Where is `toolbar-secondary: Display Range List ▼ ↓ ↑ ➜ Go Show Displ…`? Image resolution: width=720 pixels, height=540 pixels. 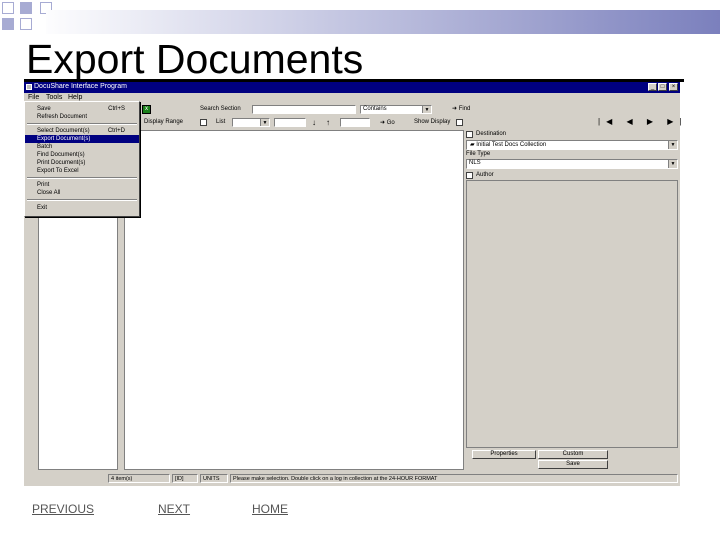
toolbar-secondary: Display Range List ▼ ↓ ↑ ➜ Go Show Displ… is located at coordinates (407, 122).